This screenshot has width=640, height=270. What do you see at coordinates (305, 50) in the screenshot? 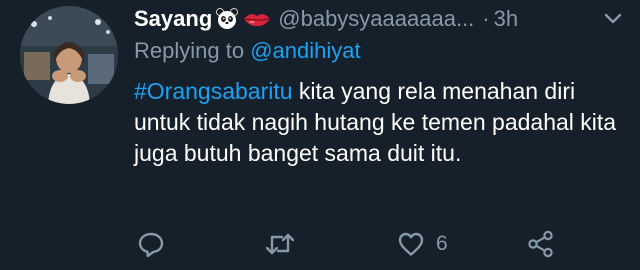
I see `reply-mention-link: @andihiyat` at bounding box center [305, 50].